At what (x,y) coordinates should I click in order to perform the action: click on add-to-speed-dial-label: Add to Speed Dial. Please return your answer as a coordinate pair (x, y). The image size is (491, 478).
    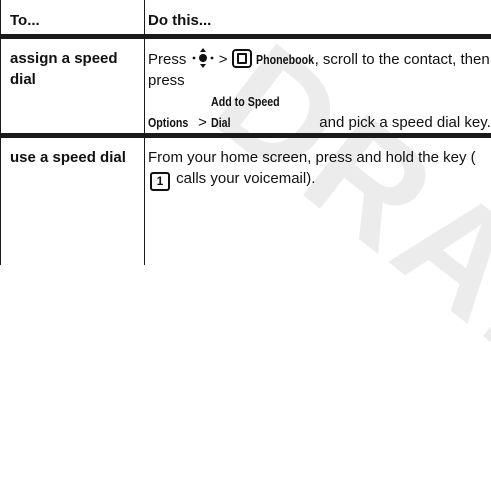
    Looking at the image, I should click on (245, 112).